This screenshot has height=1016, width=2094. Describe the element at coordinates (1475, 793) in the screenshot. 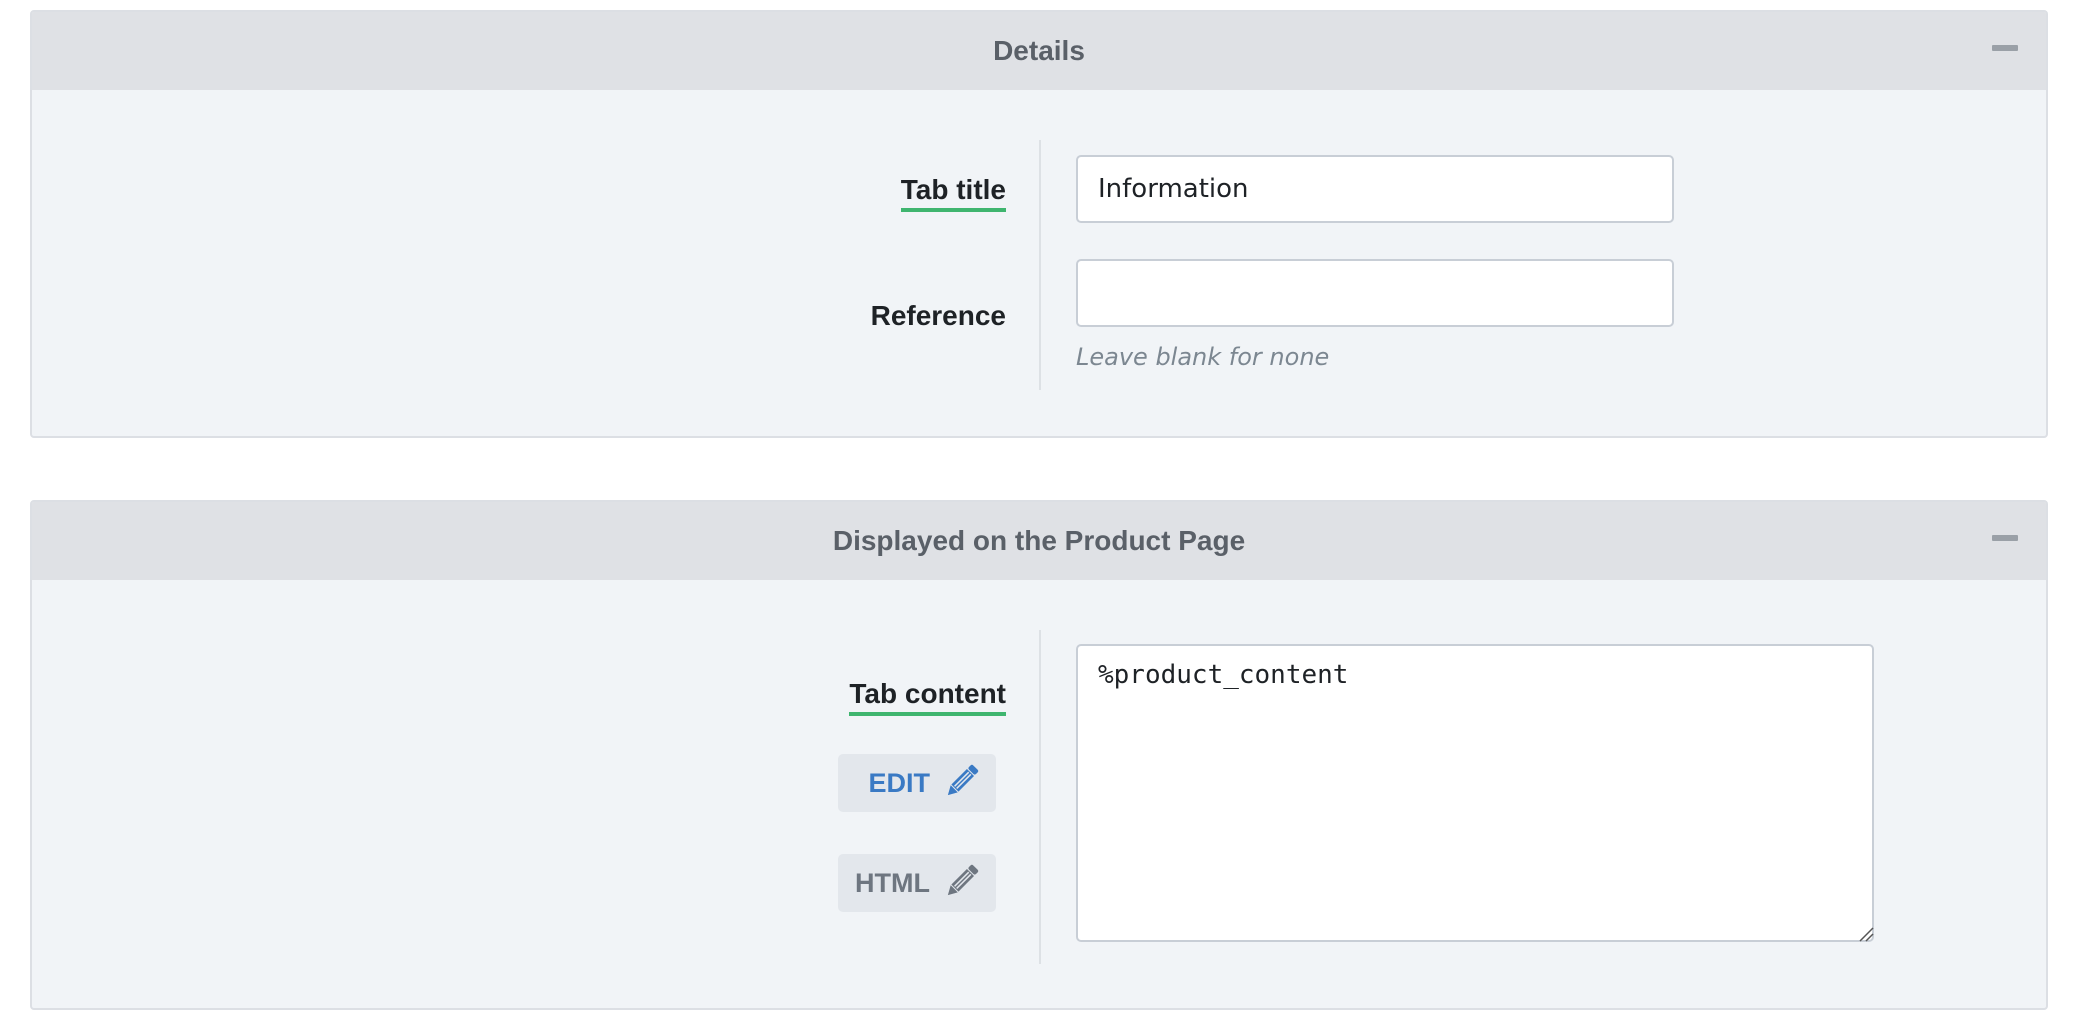

I see `tab-content-textarea: %product_content` at that location.